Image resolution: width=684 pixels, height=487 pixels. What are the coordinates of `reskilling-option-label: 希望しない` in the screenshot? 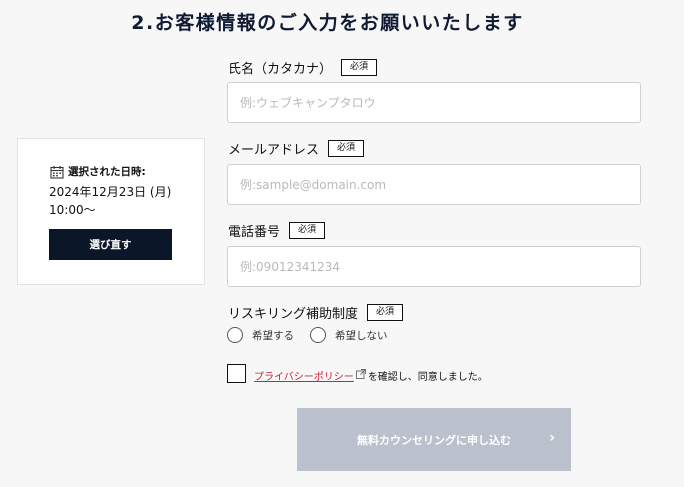 It's located at (361, 335).